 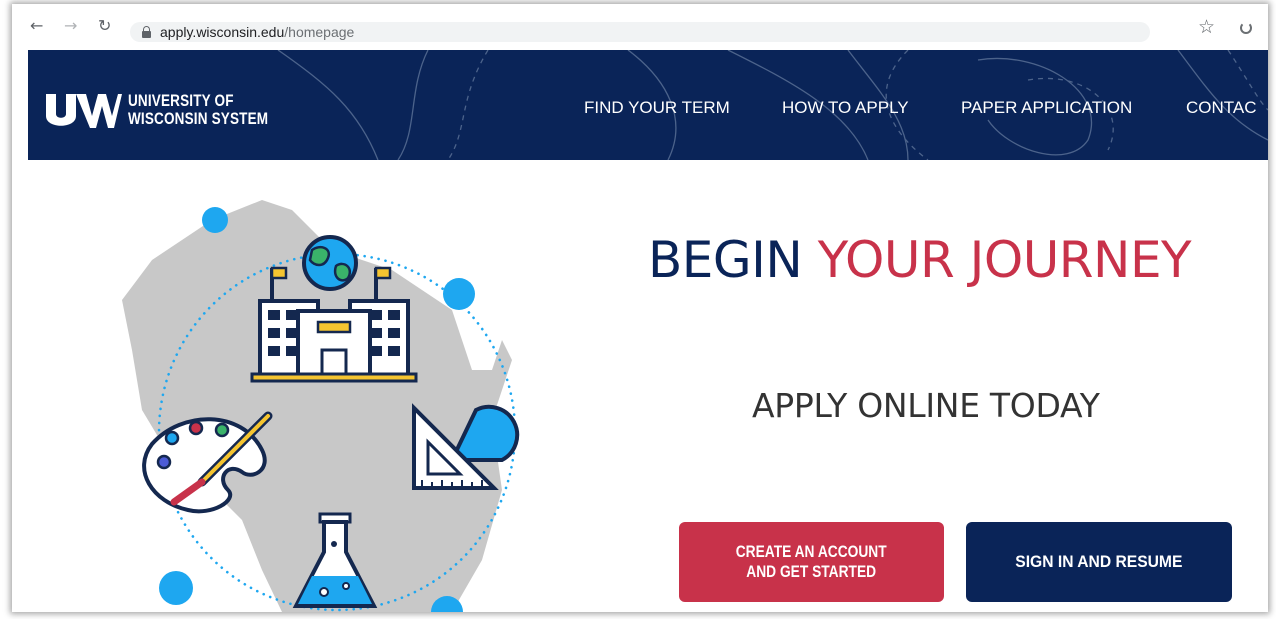 What do you see at coordinates (222, 32) in the screenshot?
I see `url-host: apply.wisconsin.edu` at bounding box center [222, 32].